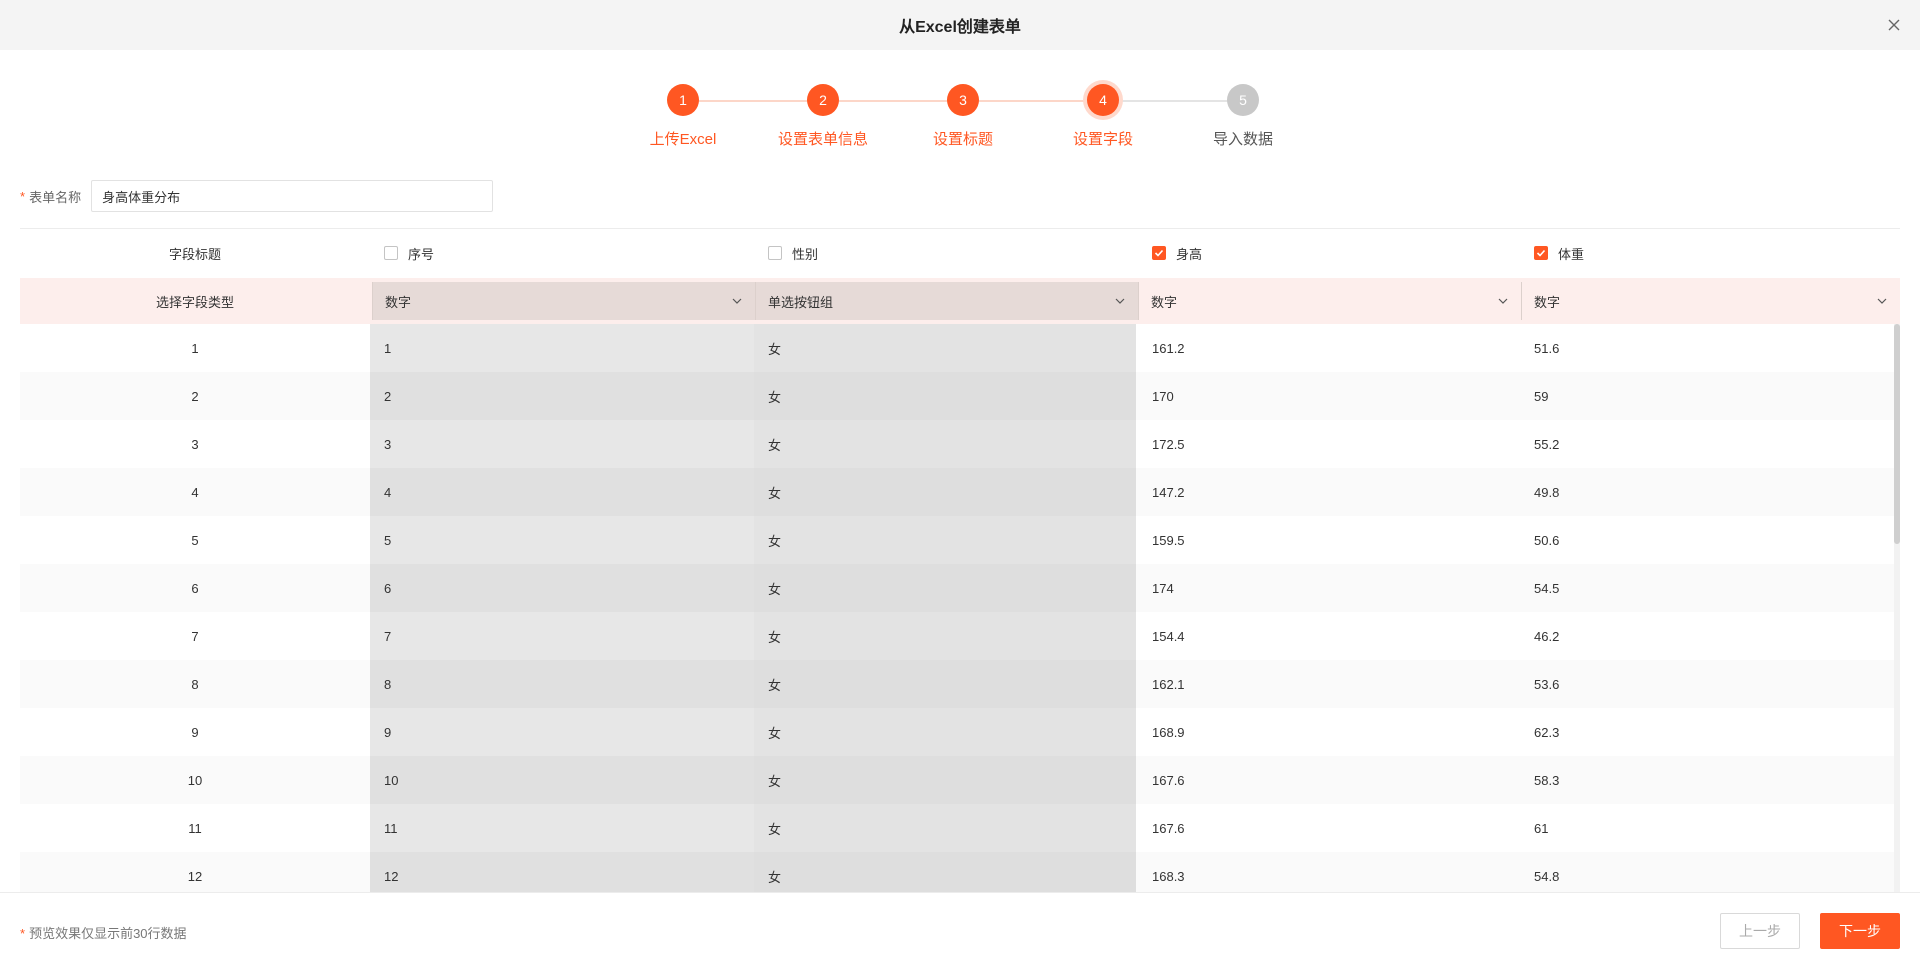 Image resolution: width=1920 pixels, height=969 pixels. What do you see at coordinates (195, 444) in the screenshot?
I see `row-index-cell: 3` at bounding box center [195, 444].